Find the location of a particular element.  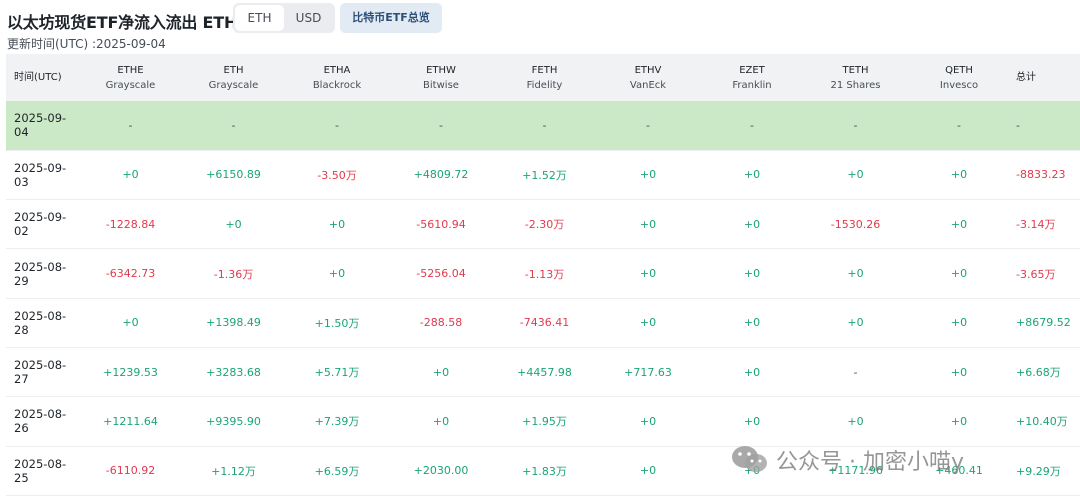

flow-cell: +7.39万 is located at coordinates (337, 422).